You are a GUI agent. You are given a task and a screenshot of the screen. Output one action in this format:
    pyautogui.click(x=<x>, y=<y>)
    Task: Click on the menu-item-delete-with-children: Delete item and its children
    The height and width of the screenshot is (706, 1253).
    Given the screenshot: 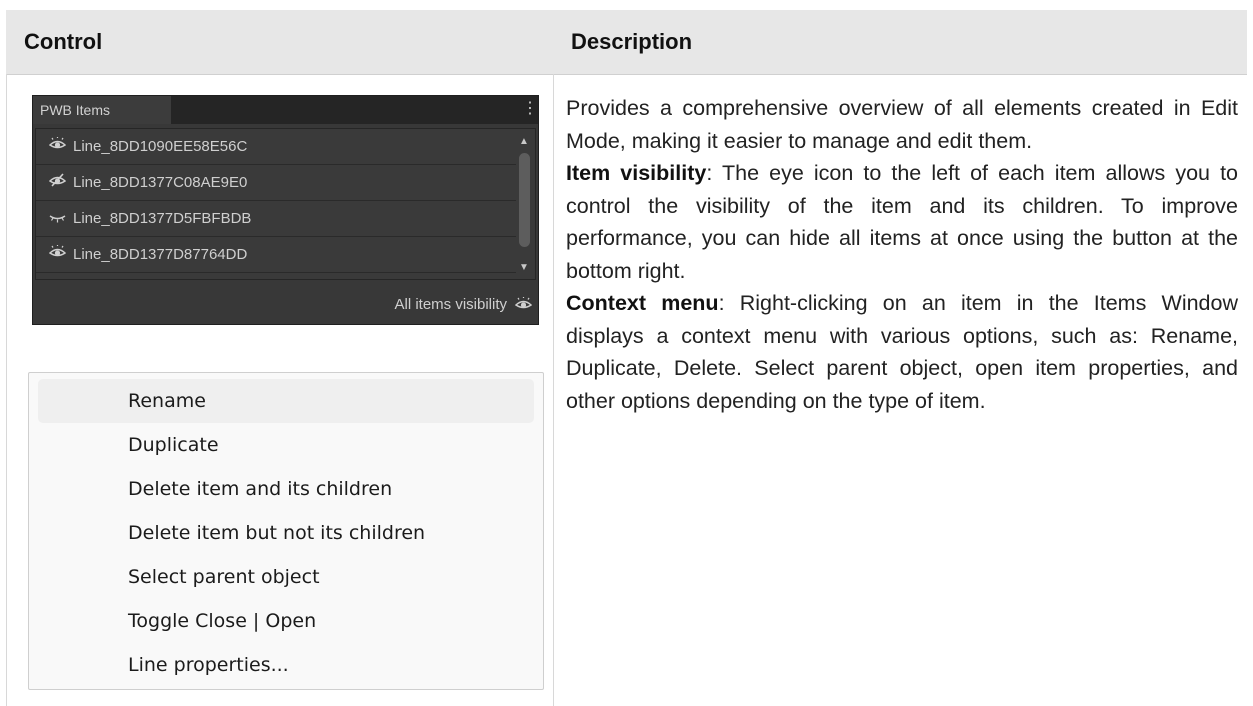 What is the action you would take?
    pyautogui.click(x=286, y=489)
    